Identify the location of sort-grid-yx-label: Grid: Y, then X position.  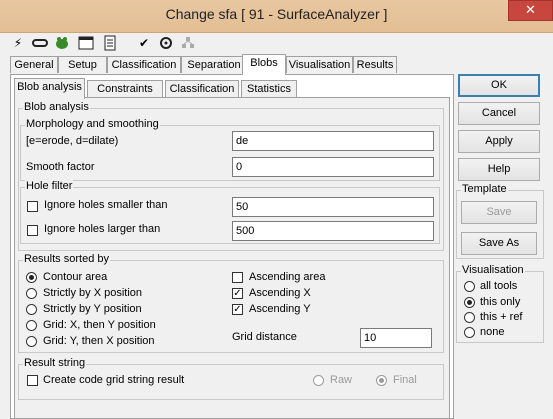
(99, 341).